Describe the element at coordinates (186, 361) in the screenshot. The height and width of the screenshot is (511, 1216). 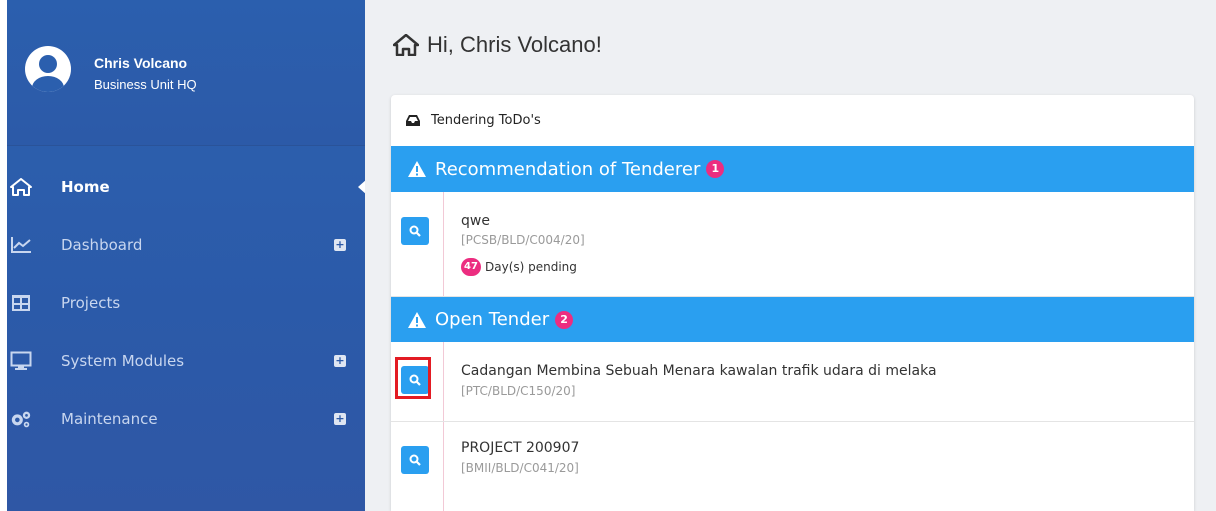
I see `sidebar-item-system-modules: System Modules +` at that location.